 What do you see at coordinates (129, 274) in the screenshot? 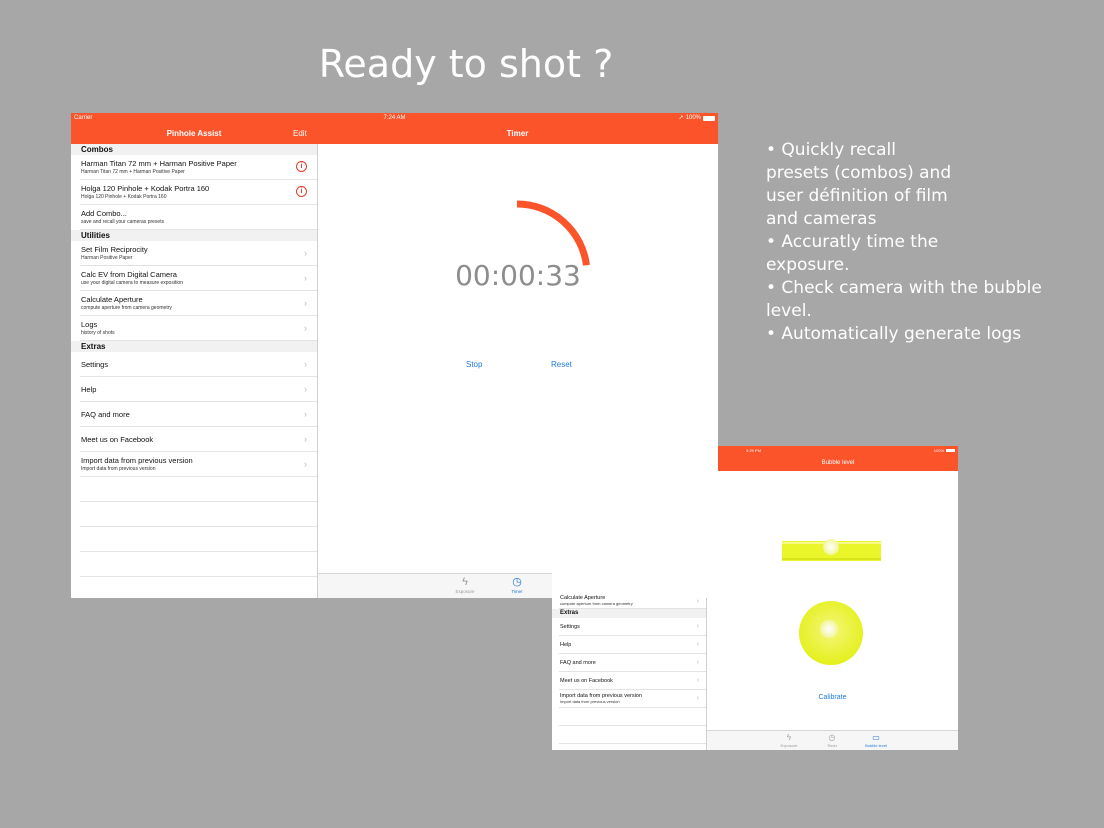
I see `row-title: Calc EV from Digital Camera` at bounding box center [129, 274].